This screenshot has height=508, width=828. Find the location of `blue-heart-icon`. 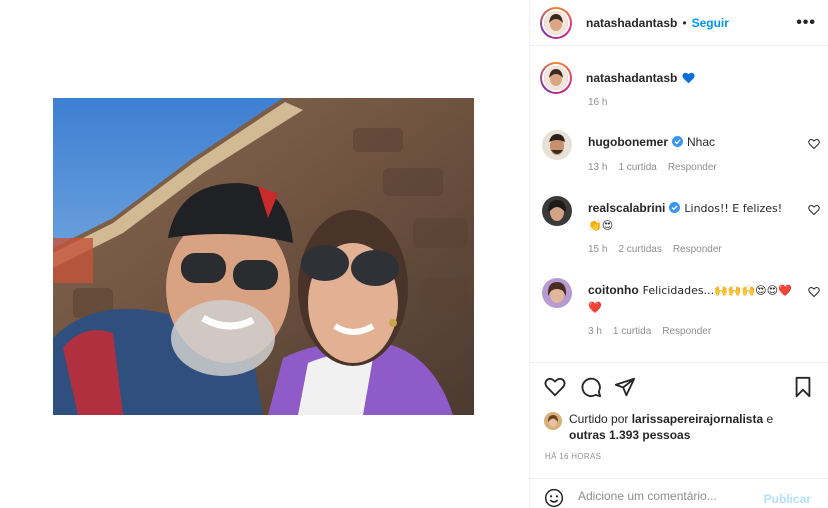

blue-heart-icon is located at coordinates (688, 78).